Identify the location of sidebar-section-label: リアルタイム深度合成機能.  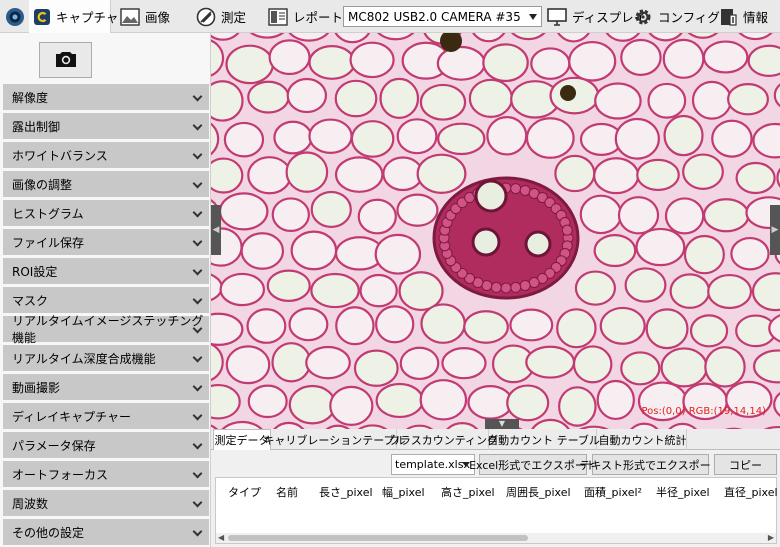
(84, 358).